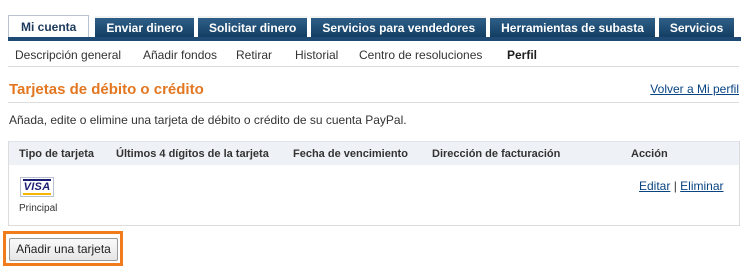 The height and width of the screenshot is (271, 750). I want to click on header-billing-address: Dirección de facturación, so click(496, 154).